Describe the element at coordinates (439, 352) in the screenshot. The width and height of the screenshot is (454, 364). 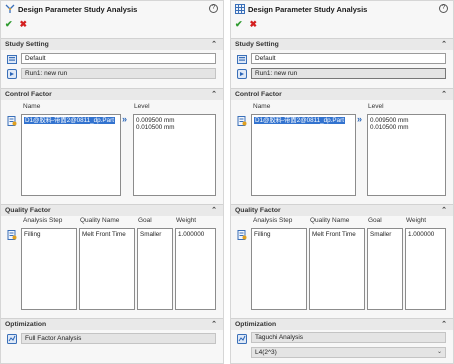
I see `chevron-down-icon: ⌄` at that location.